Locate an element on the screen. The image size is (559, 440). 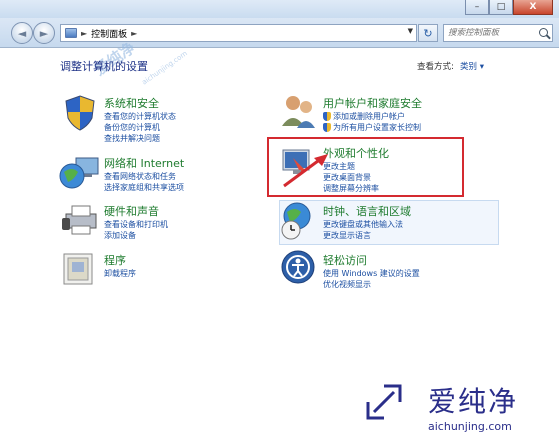
link-label: 添加或删除用户帐户 is located at coordinates (369, 116).